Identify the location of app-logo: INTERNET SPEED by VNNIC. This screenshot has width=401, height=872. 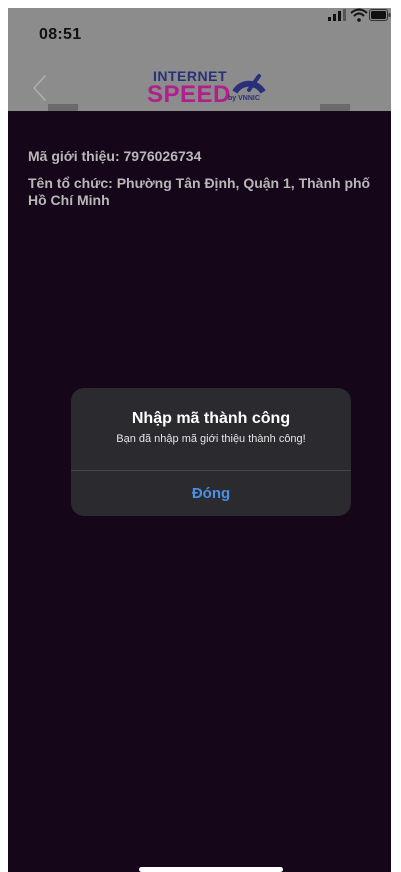
(215, 88).